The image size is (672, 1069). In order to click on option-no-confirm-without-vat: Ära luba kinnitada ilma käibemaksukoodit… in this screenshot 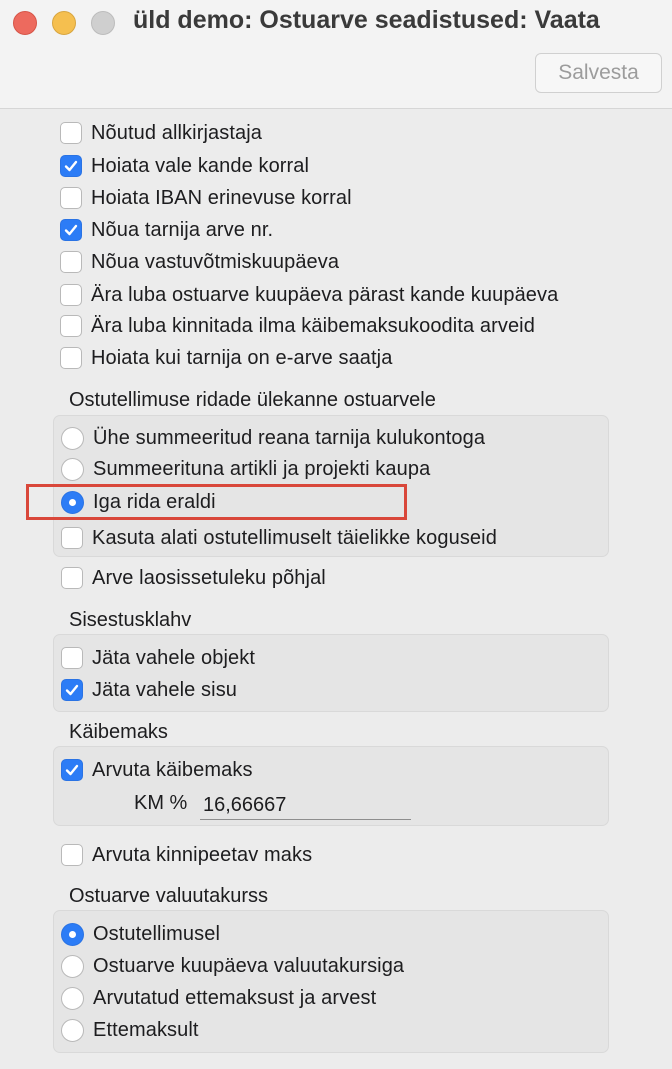, I will do `click(297, 326)`.